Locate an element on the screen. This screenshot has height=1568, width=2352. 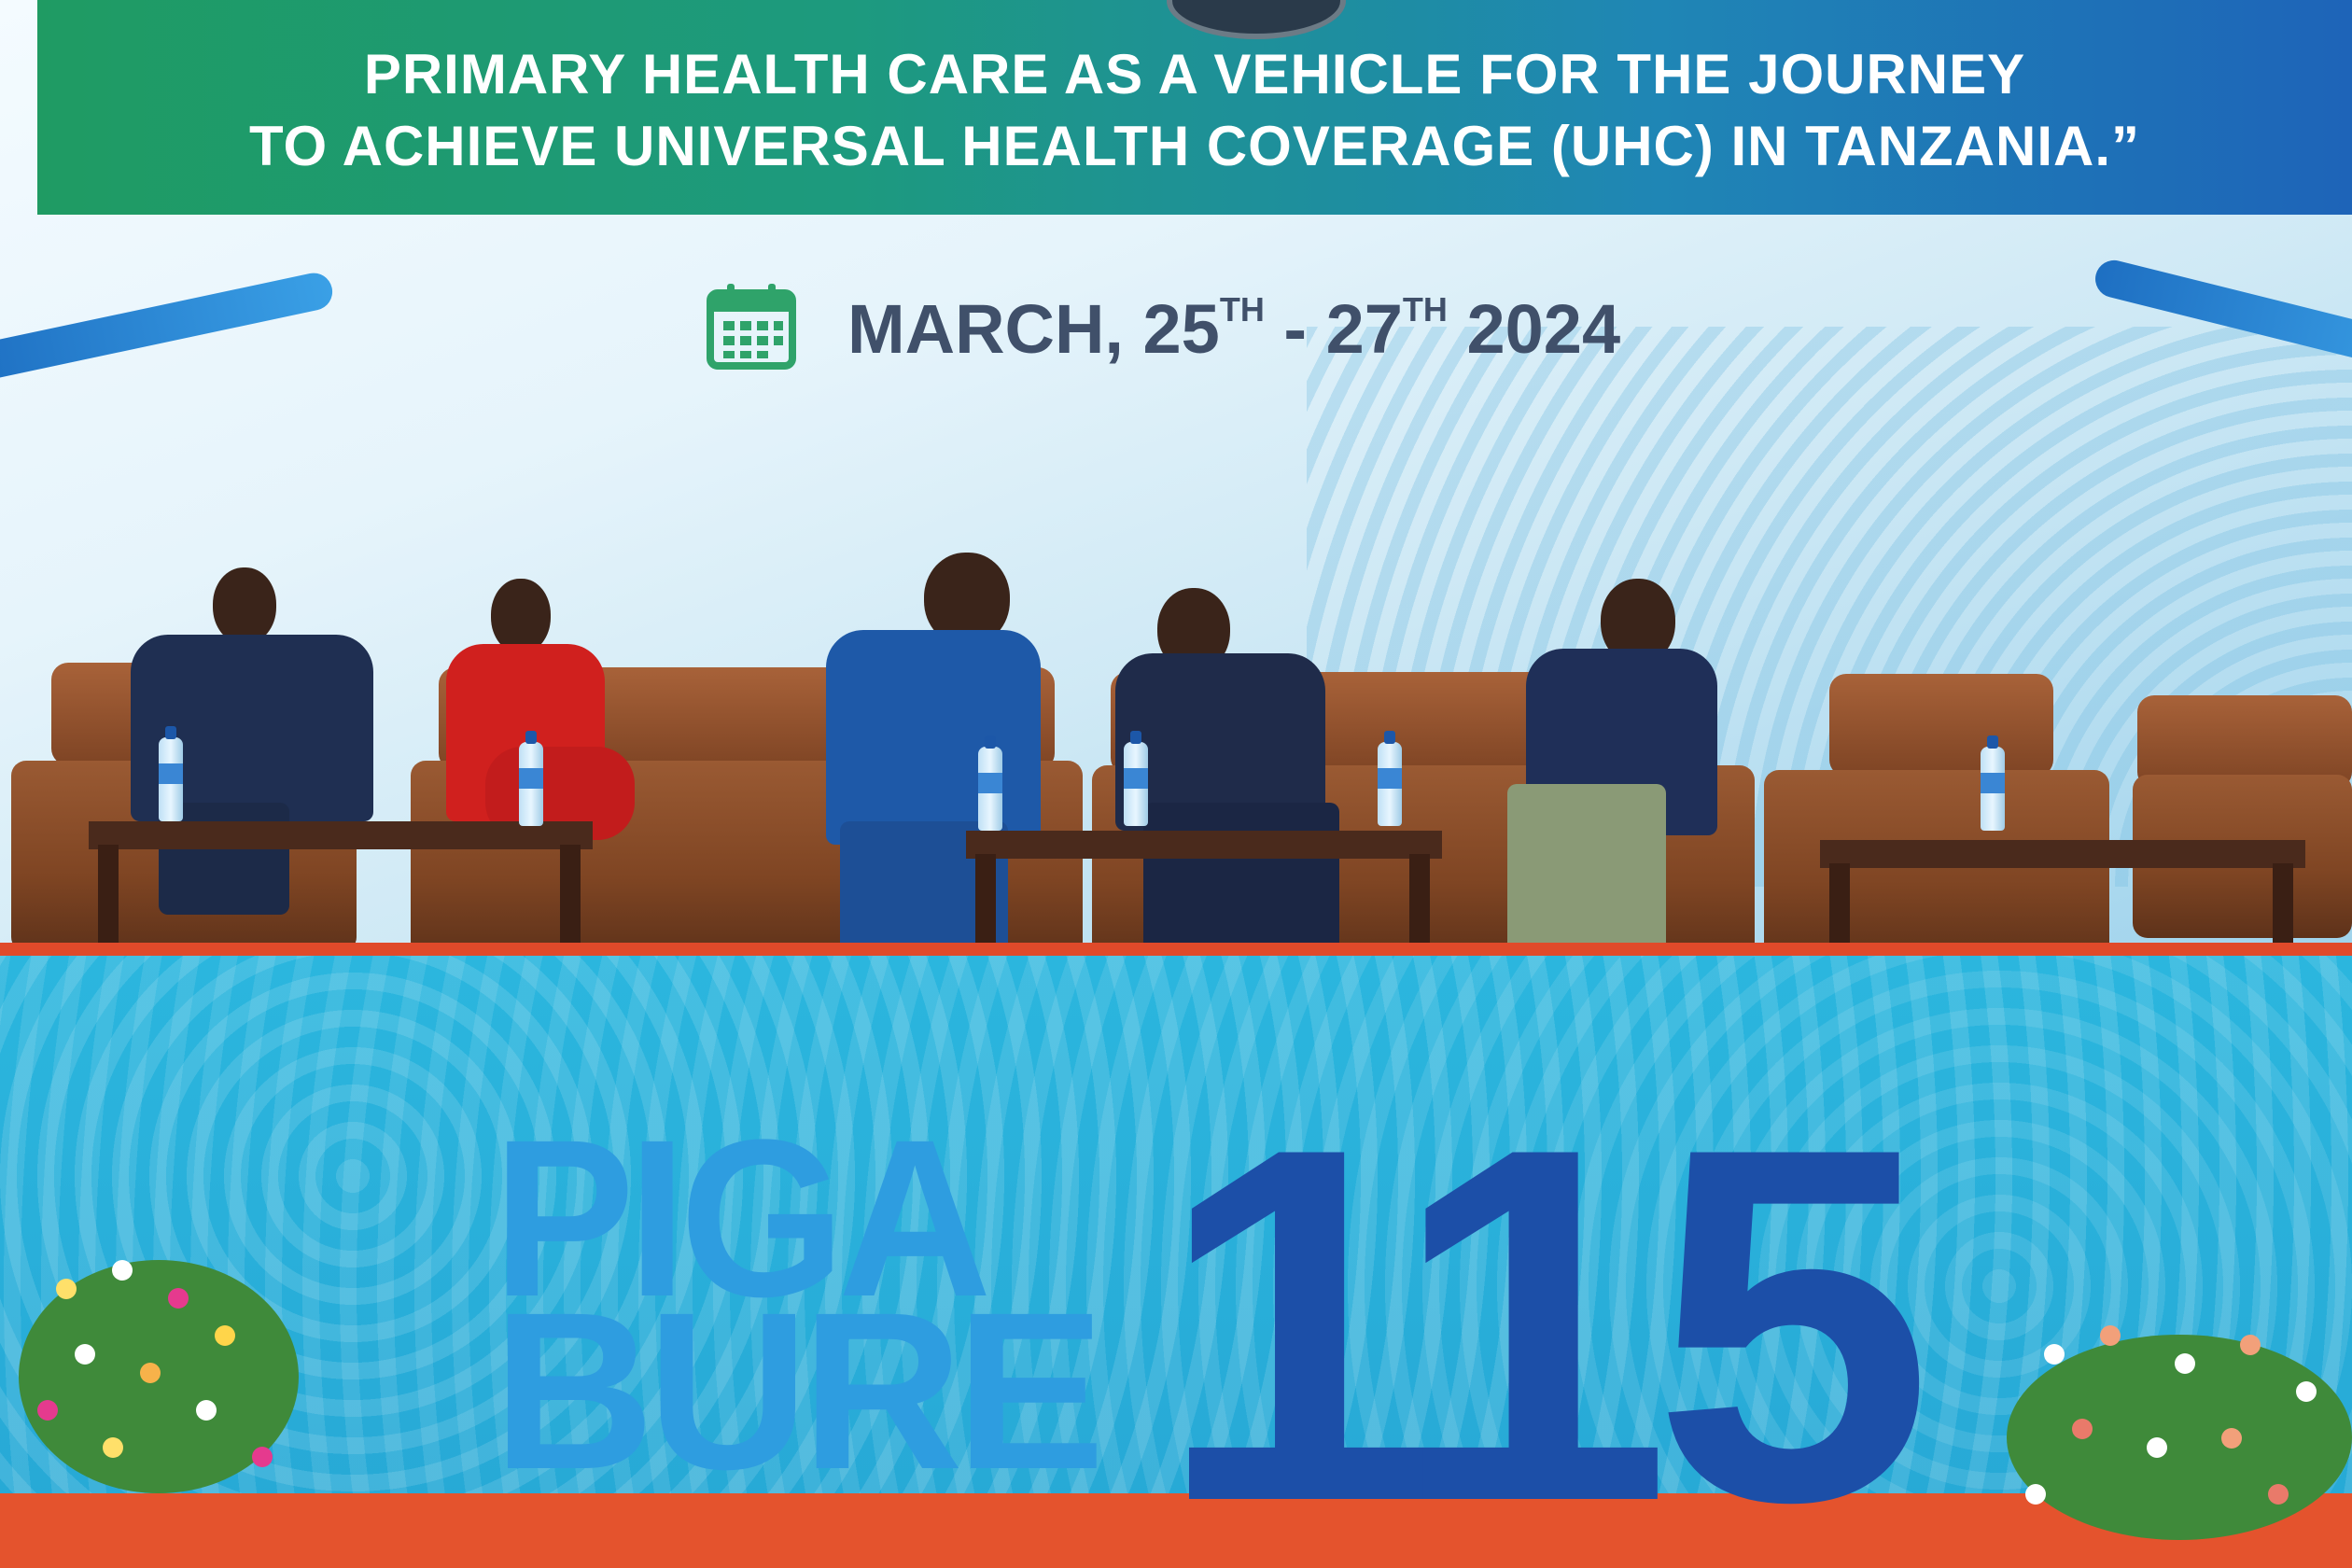
date-start: MARCH, 25 is located at coordinates (1033, 329).